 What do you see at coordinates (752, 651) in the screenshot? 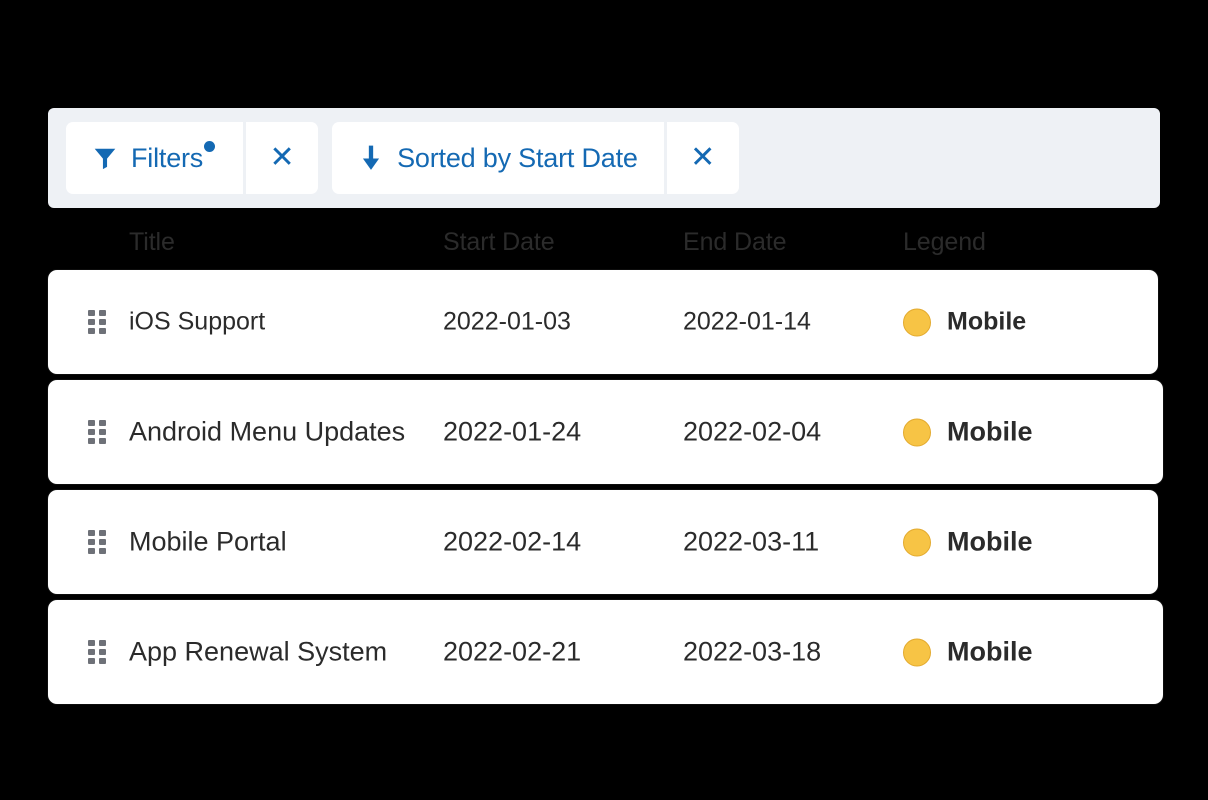
I see `row-end-date: 2022-03-18` at bounding box center [752, 651].